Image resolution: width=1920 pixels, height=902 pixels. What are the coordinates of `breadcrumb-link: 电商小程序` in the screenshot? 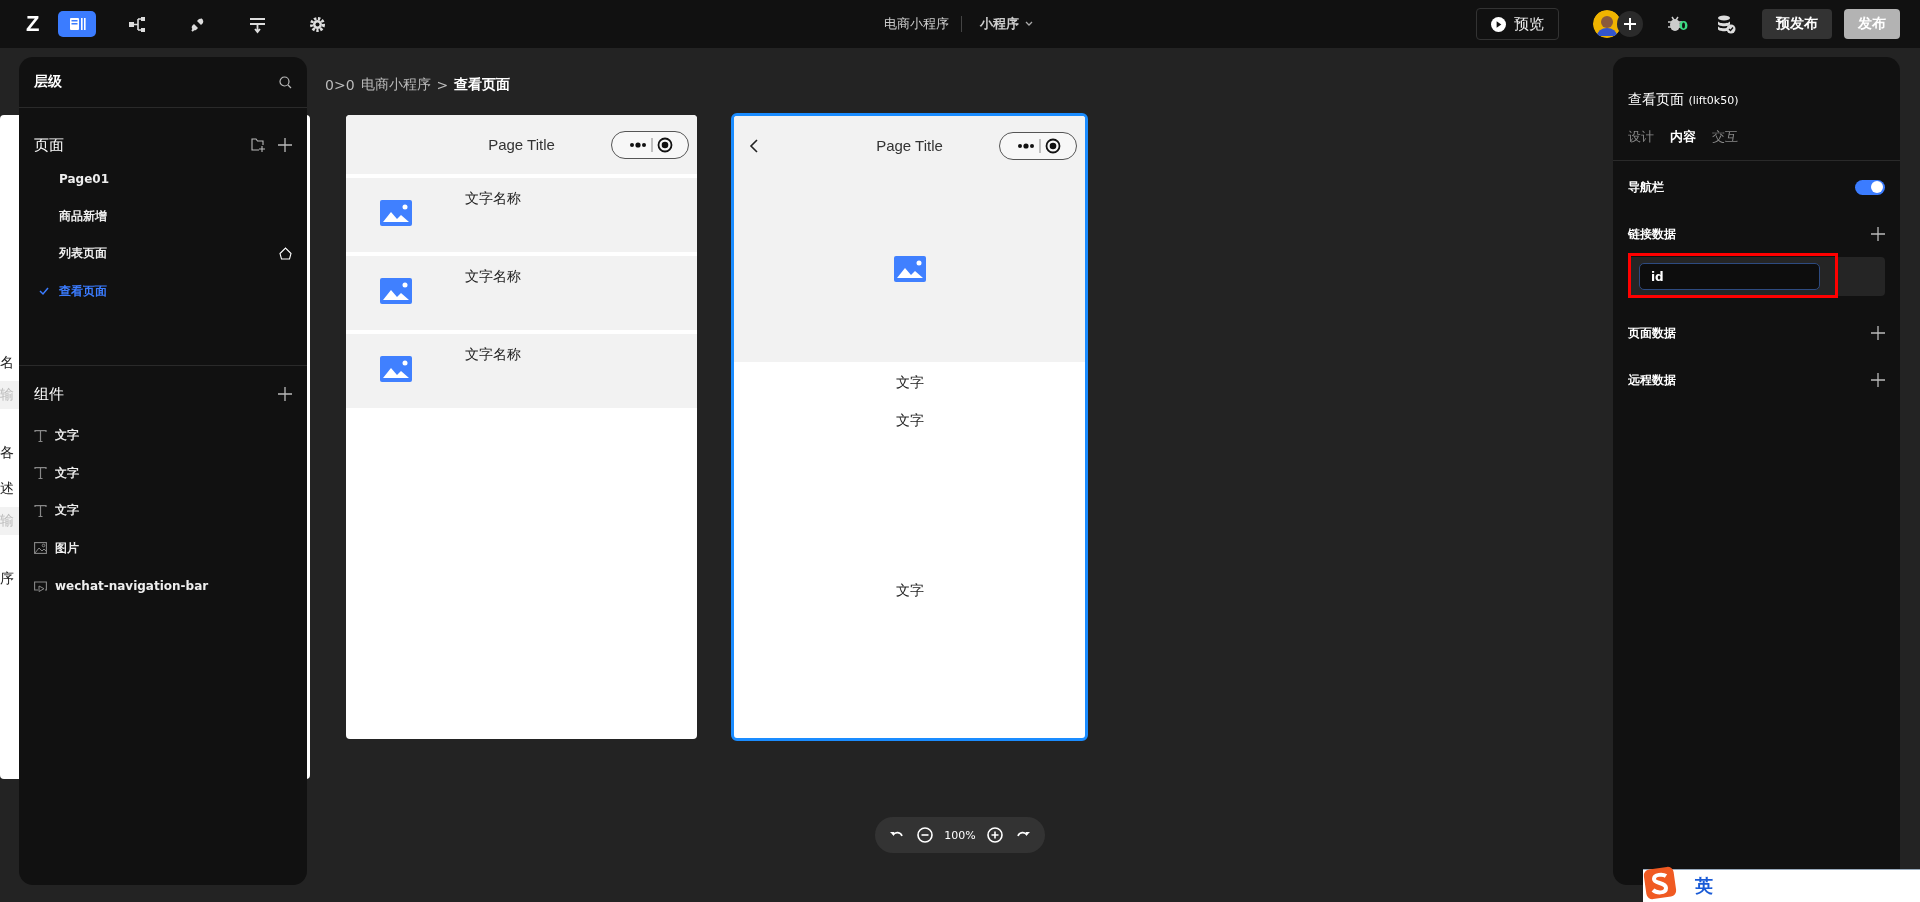 It's located at (395, 85).